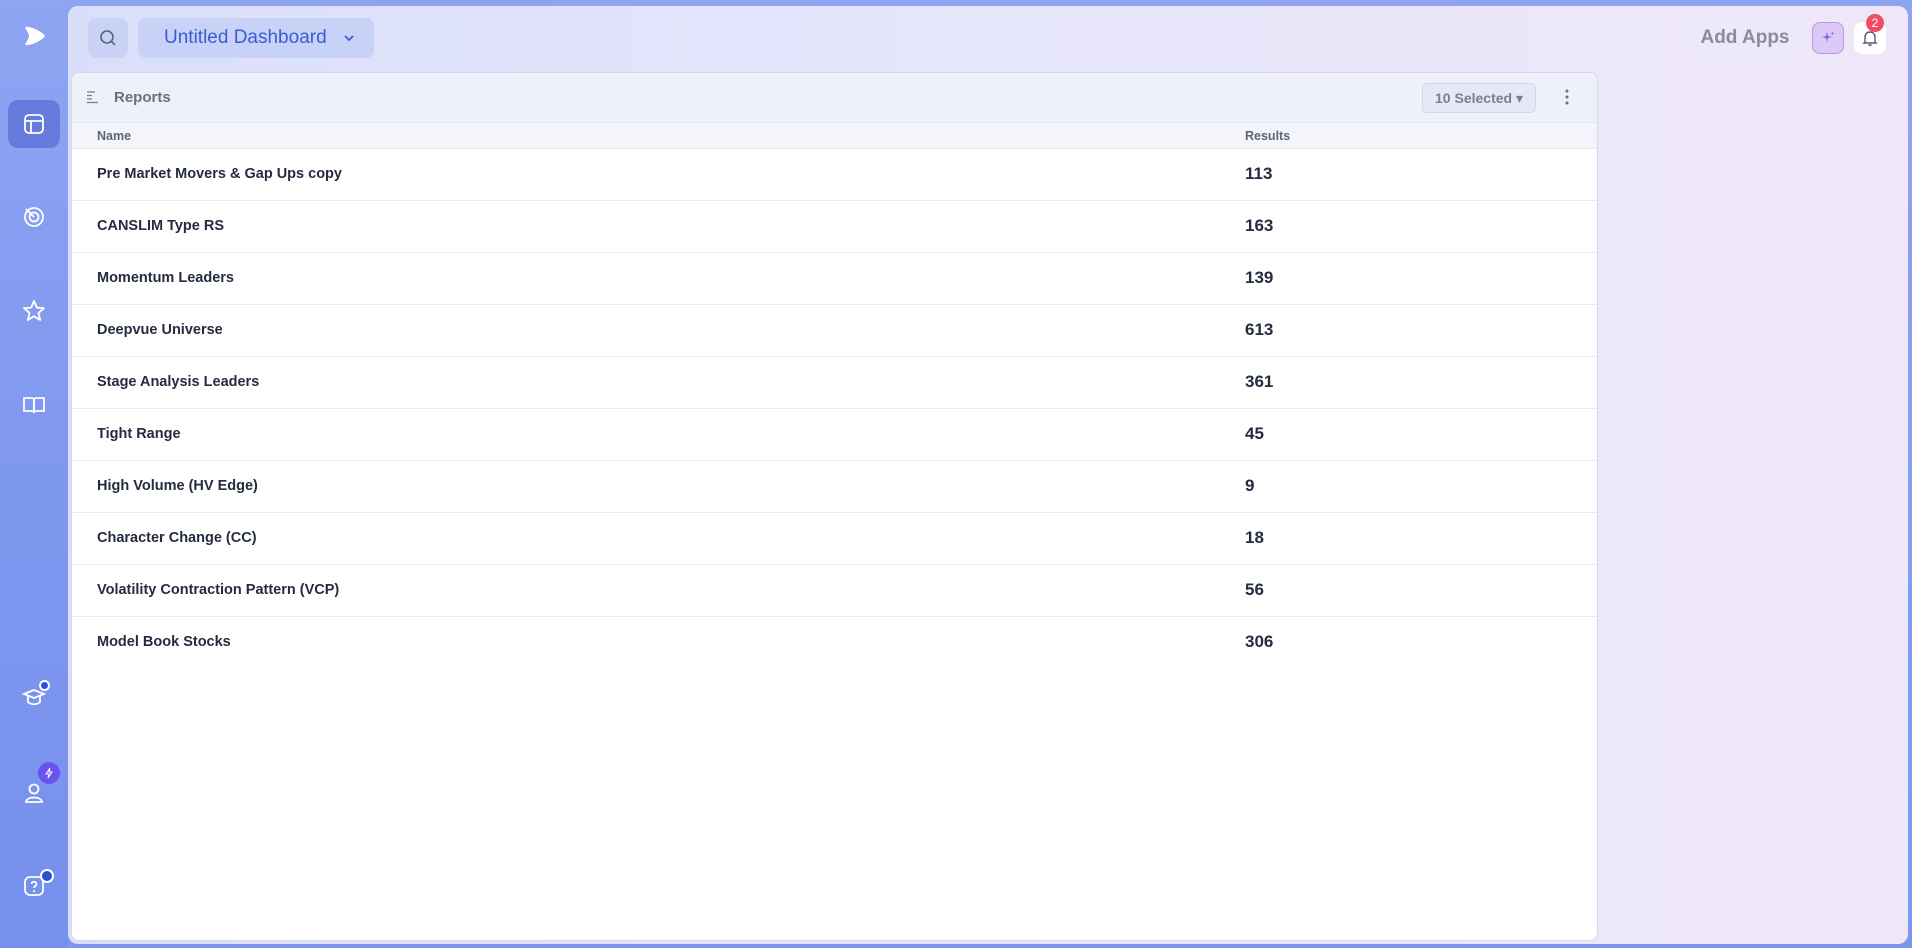 Image resolution: width=1912 pixels, height=948 pixels. Describe the element at coordinates (834, 175) in the screenshot. I see `table-row: Pre Market Movers & Gap Ups copy 113` at that location.